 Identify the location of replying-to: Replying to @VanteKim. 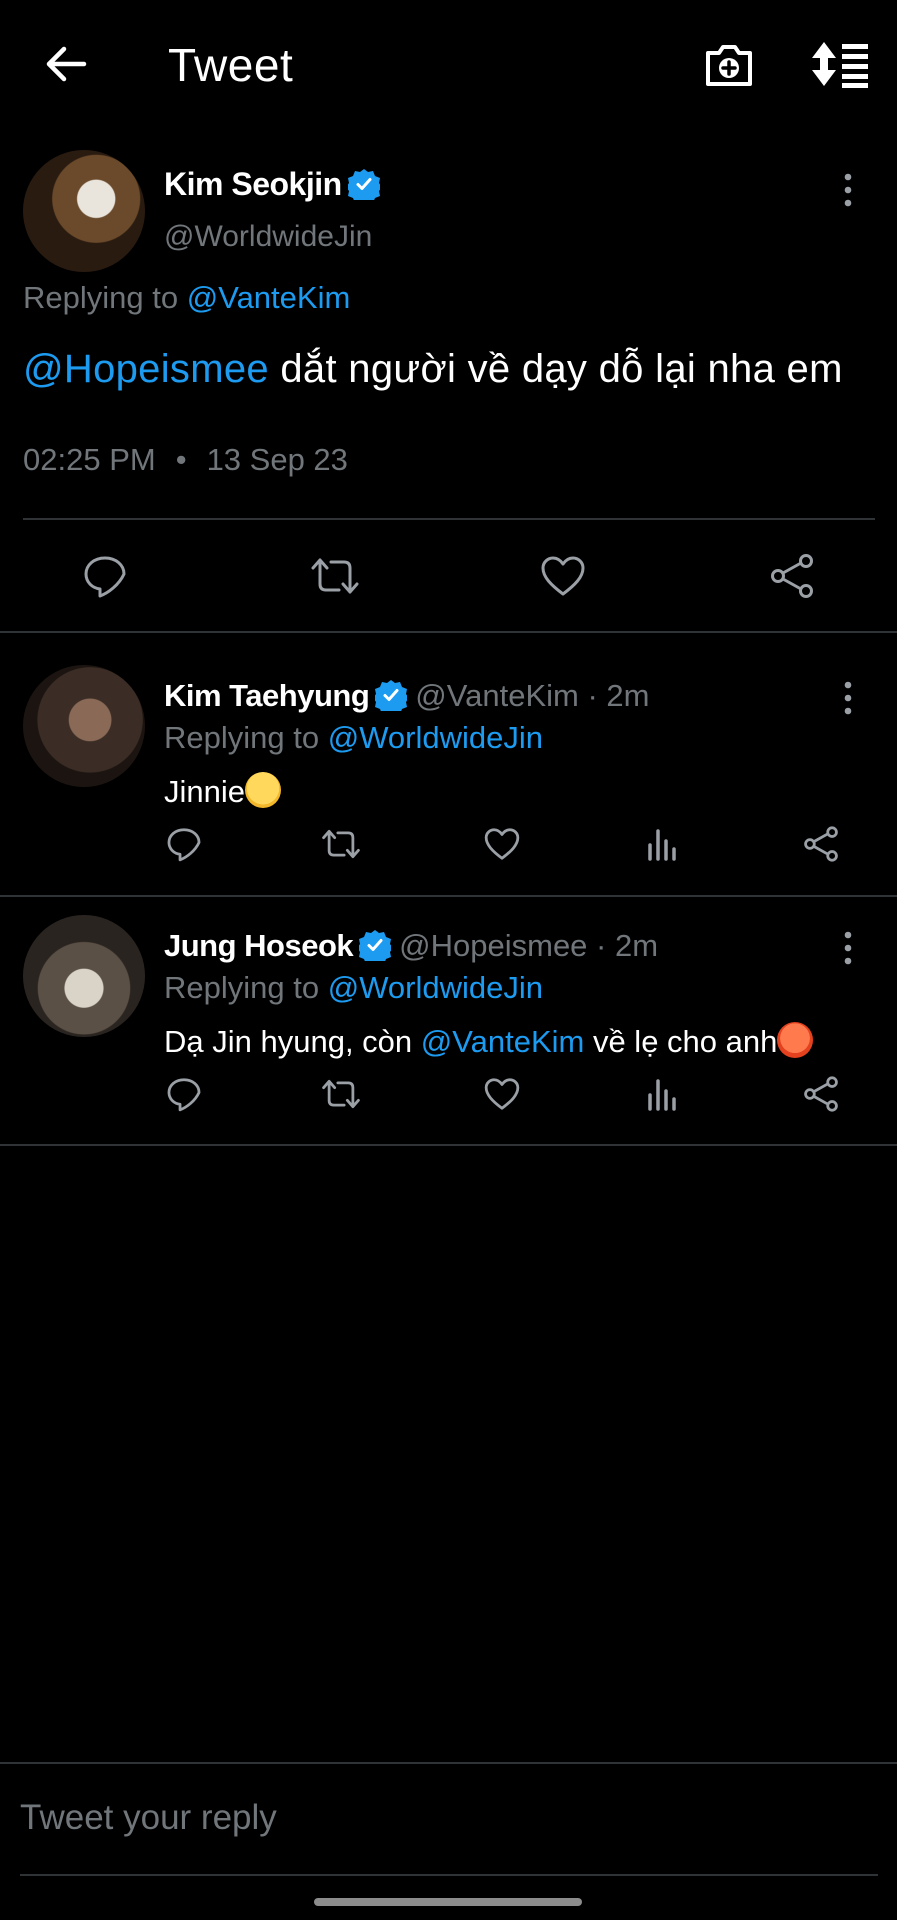
(186, 298).